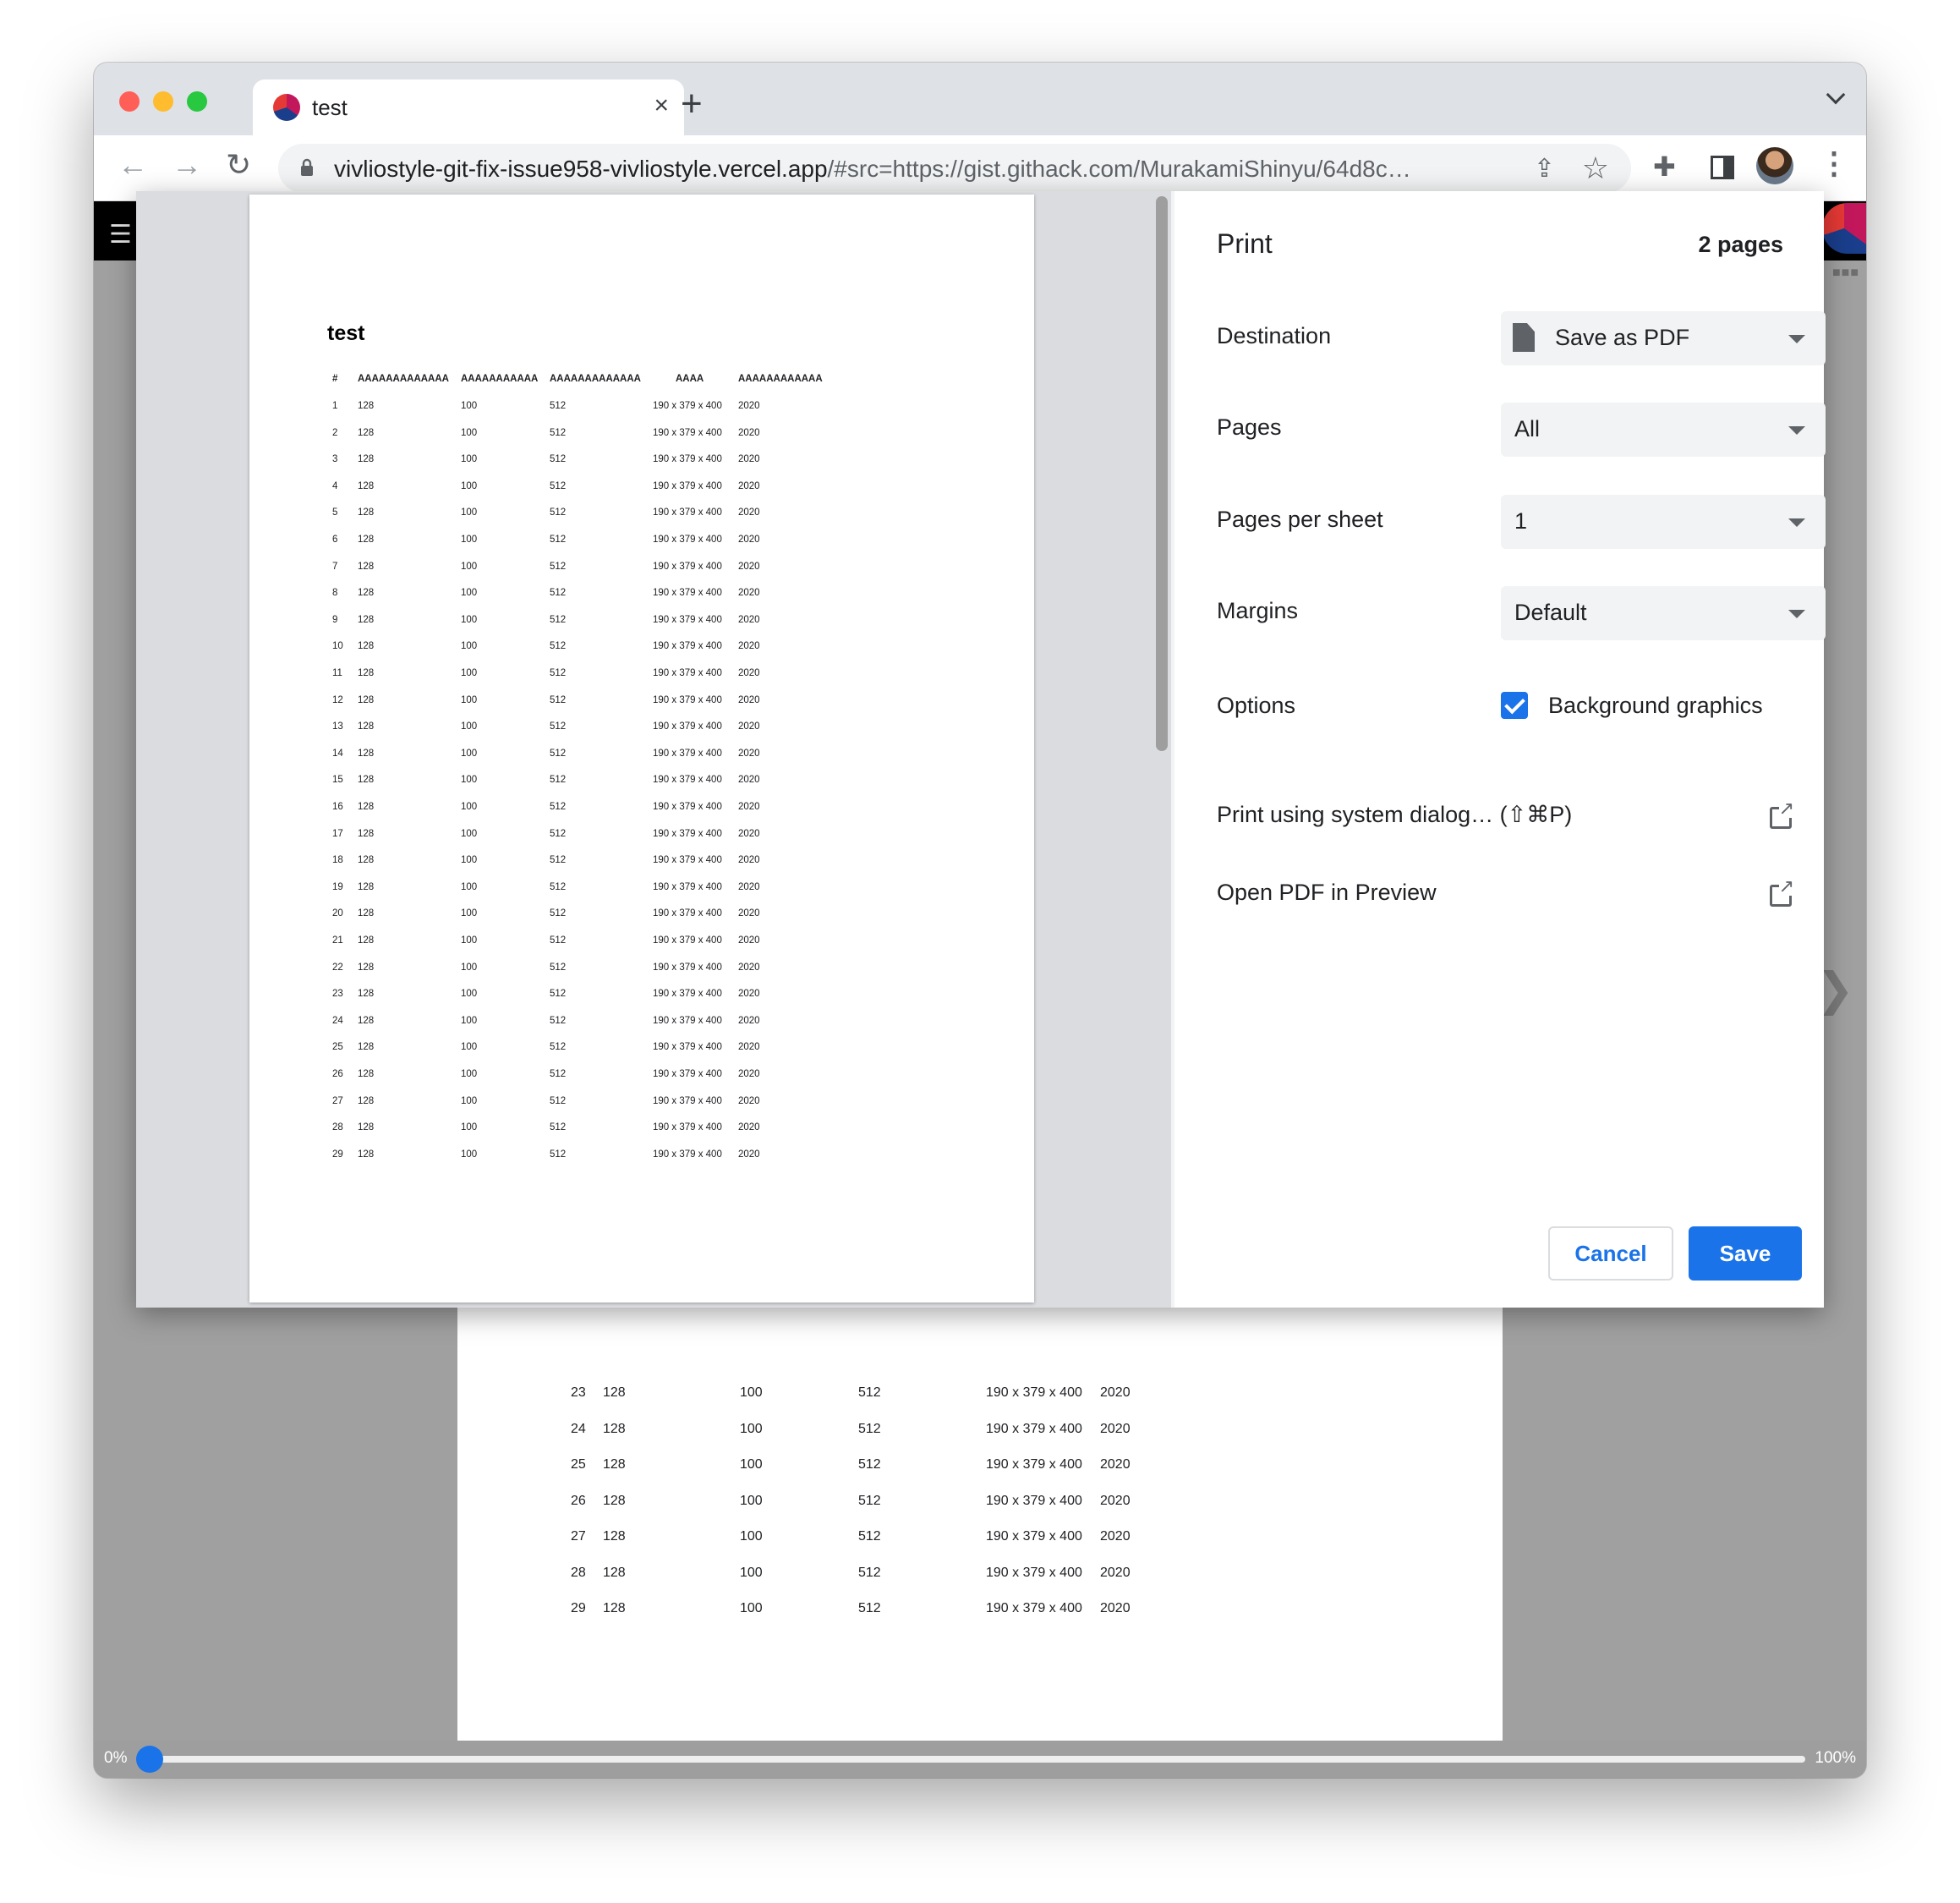 The height and width of the screenshot is (1903, 1960). Describe the element at coordinates (337, 913) in the screenshot. I see `preview-cell: 20` at that location.